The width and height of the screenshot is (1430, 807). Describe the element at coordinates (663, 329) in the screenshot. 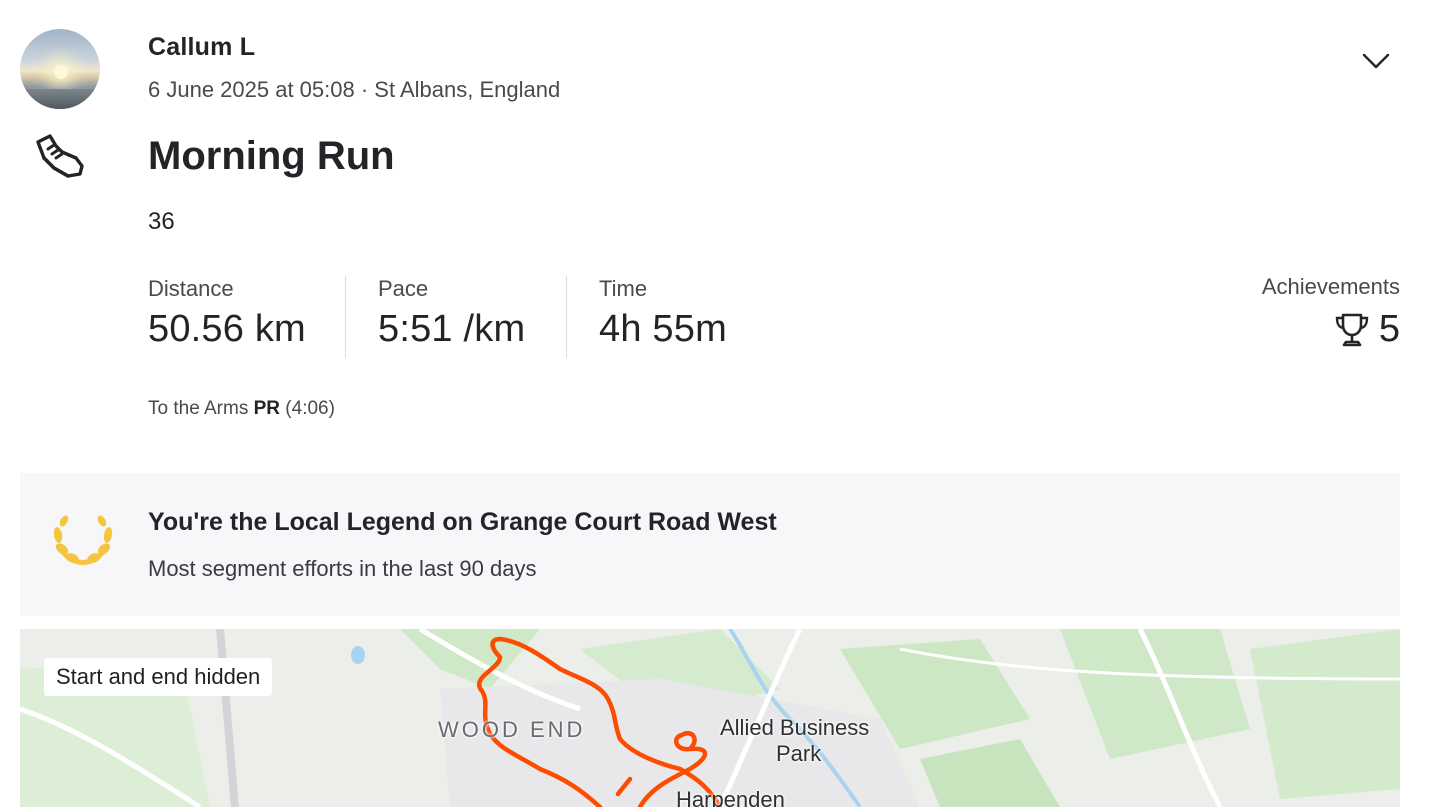

I see `stat-value: 4h 55m` at that location.